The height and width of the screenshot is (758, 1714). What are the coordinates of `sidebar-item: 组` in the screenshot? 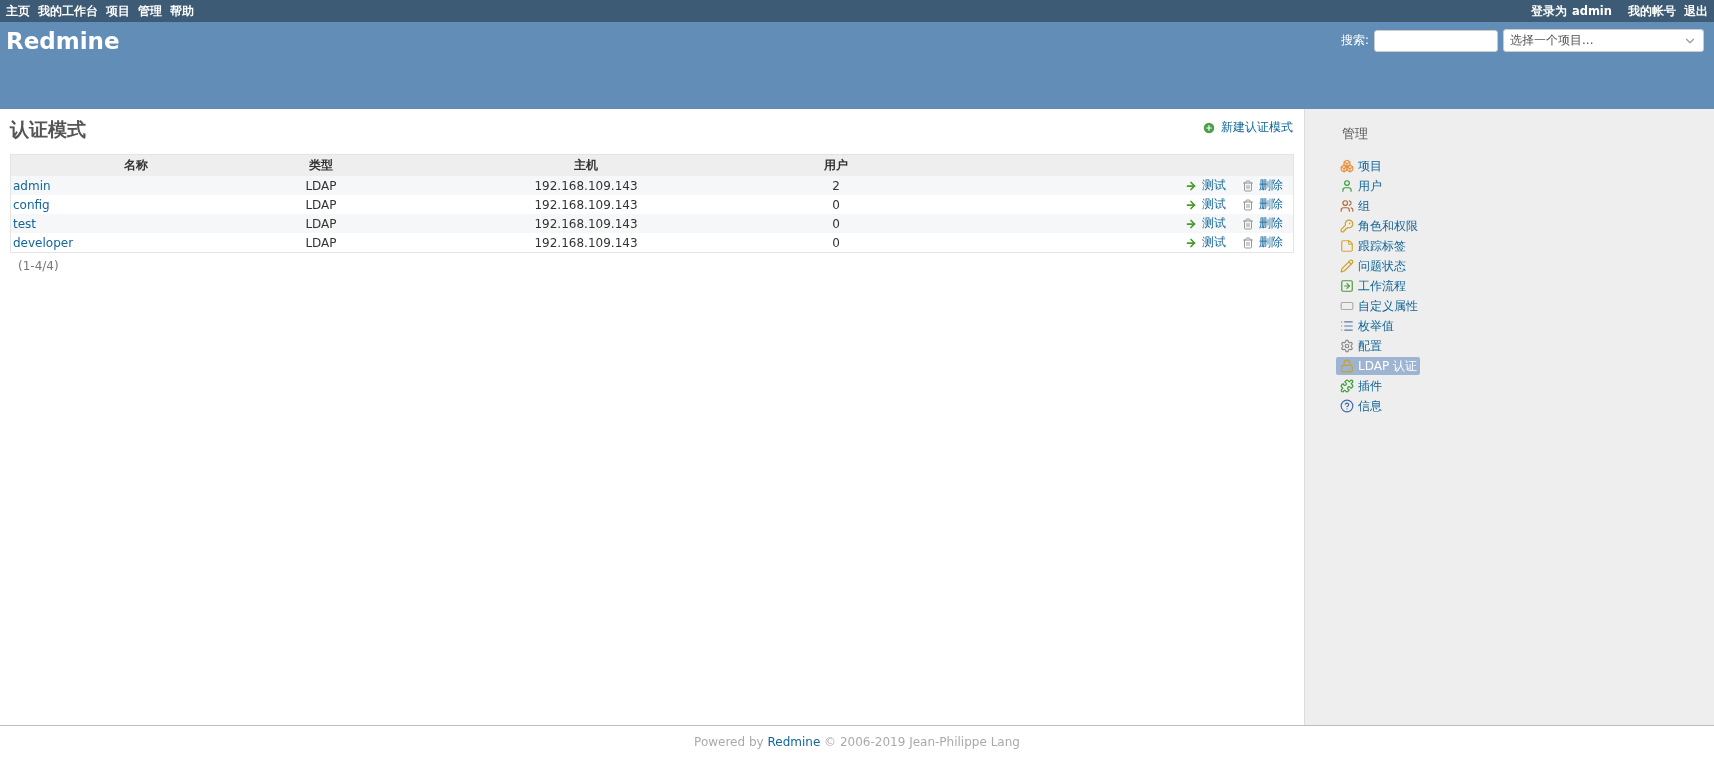 It's located at (1354, 206).